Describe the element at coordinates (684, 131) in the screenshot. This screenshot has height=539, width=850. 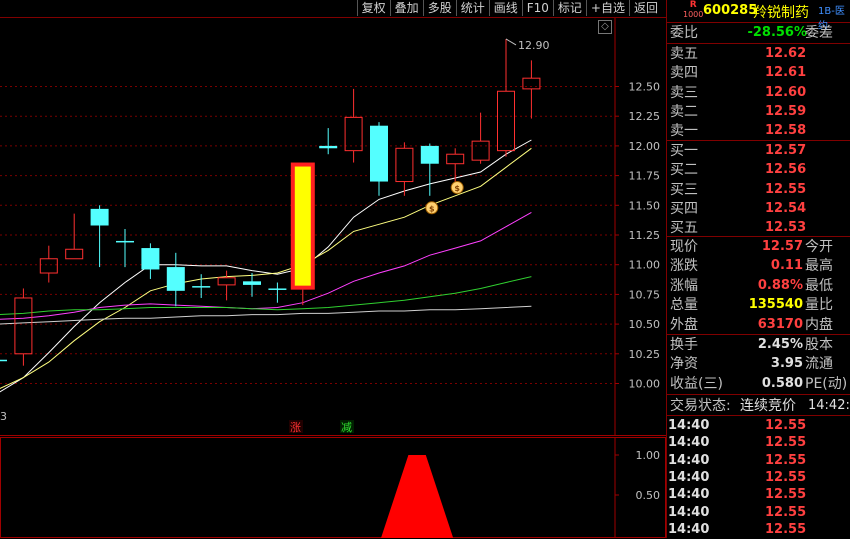
I see `asks-label: 卖一` at that location.